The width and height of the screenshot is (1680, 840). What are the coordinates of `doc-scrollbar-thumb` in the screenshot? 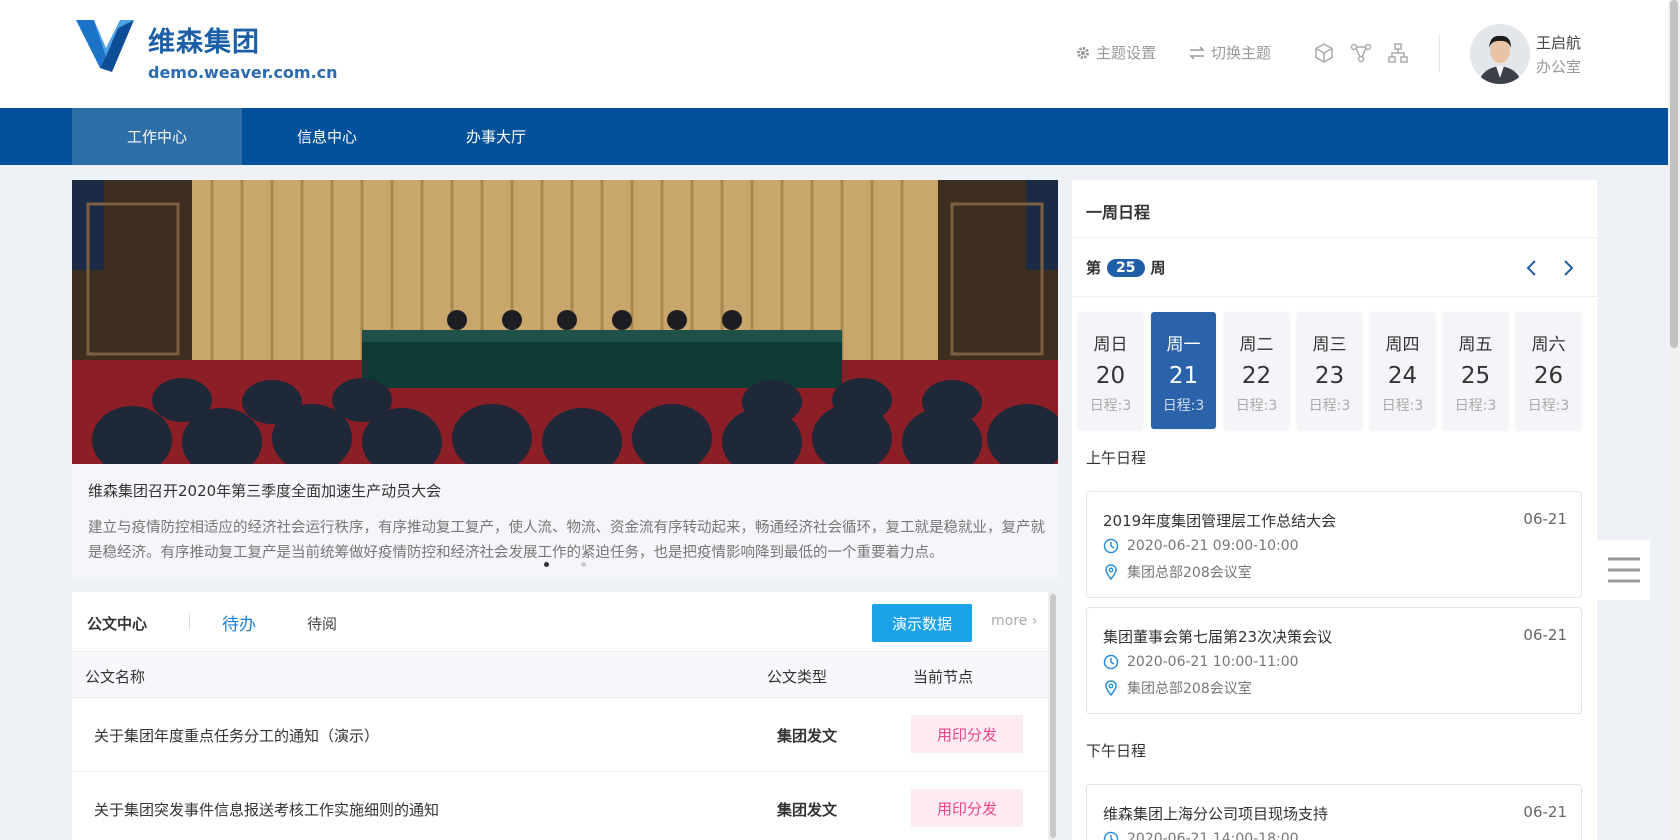 It's located at (1053, 716).